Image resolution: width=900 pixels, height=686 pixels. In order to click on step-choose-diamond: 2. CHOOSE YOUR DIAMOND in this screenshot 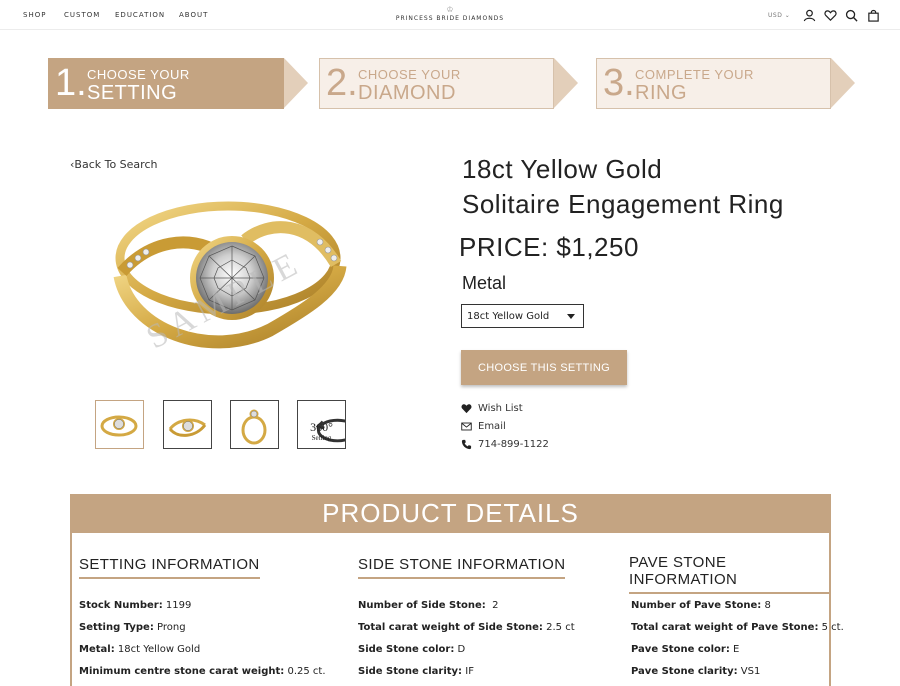, I will do `click(449, 83)`.